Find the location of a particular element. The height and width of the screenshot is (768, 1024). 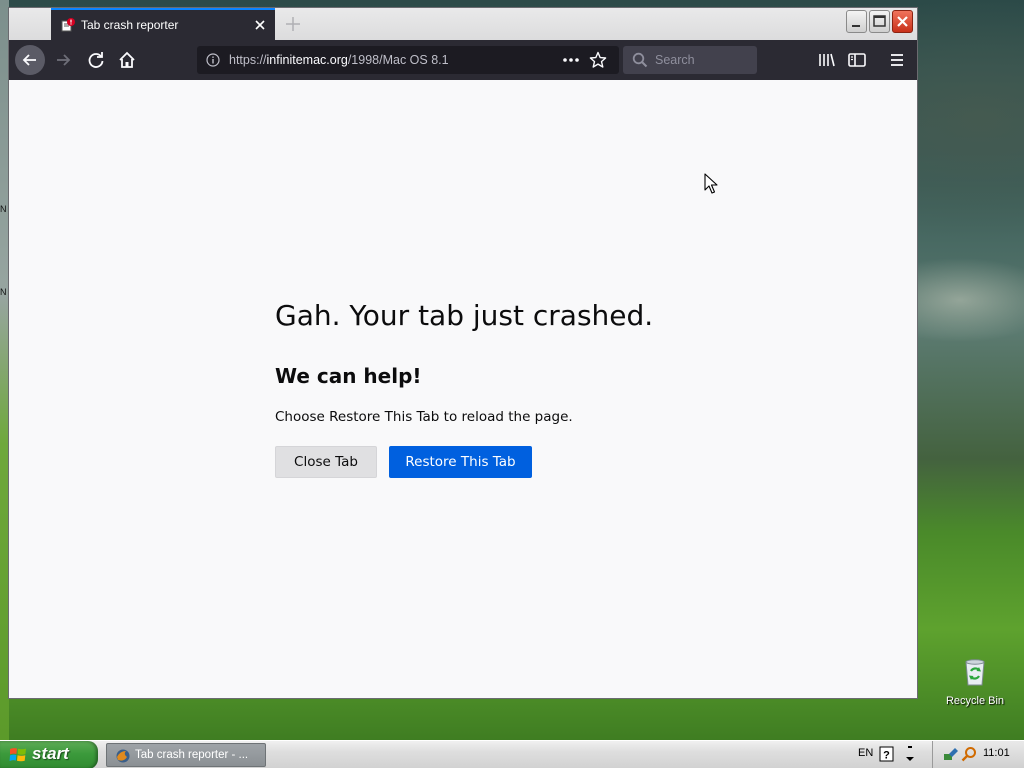

maximize-icon is located at coordinates (879, 21).